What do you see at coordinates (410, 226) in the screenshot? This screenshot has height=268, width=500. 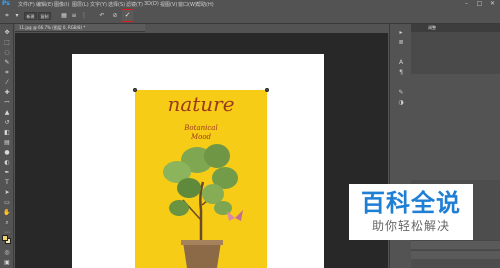 I see `watermark-subtitle: 助你轻松解决` at bounding box center [410, 226].